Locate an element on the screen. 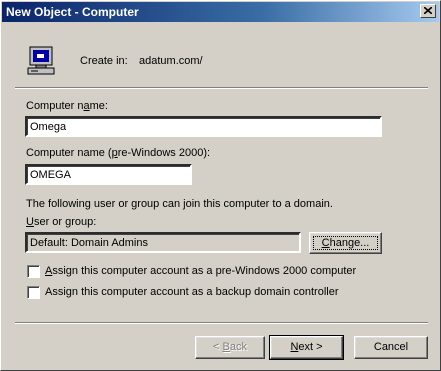 Image resolution: width=441 pixels, height=371 pixels. computer-name-input: Omega is located at coordinates (203, 126).